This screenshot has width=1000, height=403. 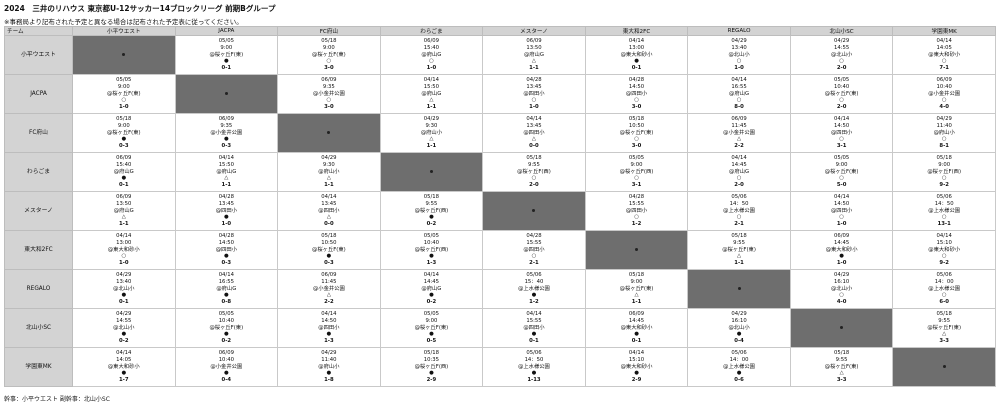 I want to click on match-cell: 04/14 13:00 @東大和砂小 ○ 1-0, so click(x=124, y=250).